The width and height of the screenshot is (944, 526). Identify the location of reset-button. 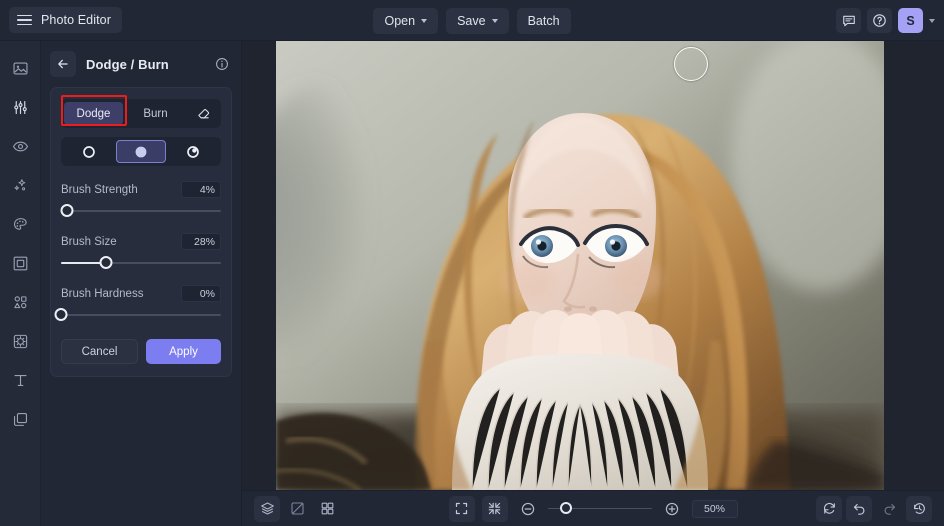
(829, 508).